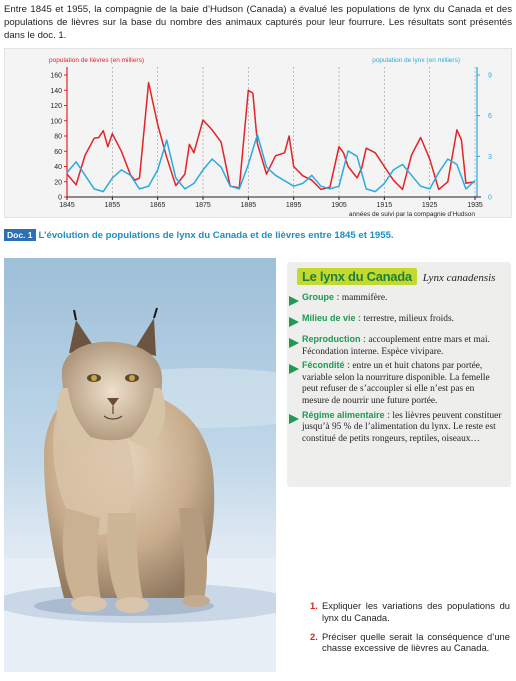  I want to click on info-key: Milieu de vie :, so click(332, 318).